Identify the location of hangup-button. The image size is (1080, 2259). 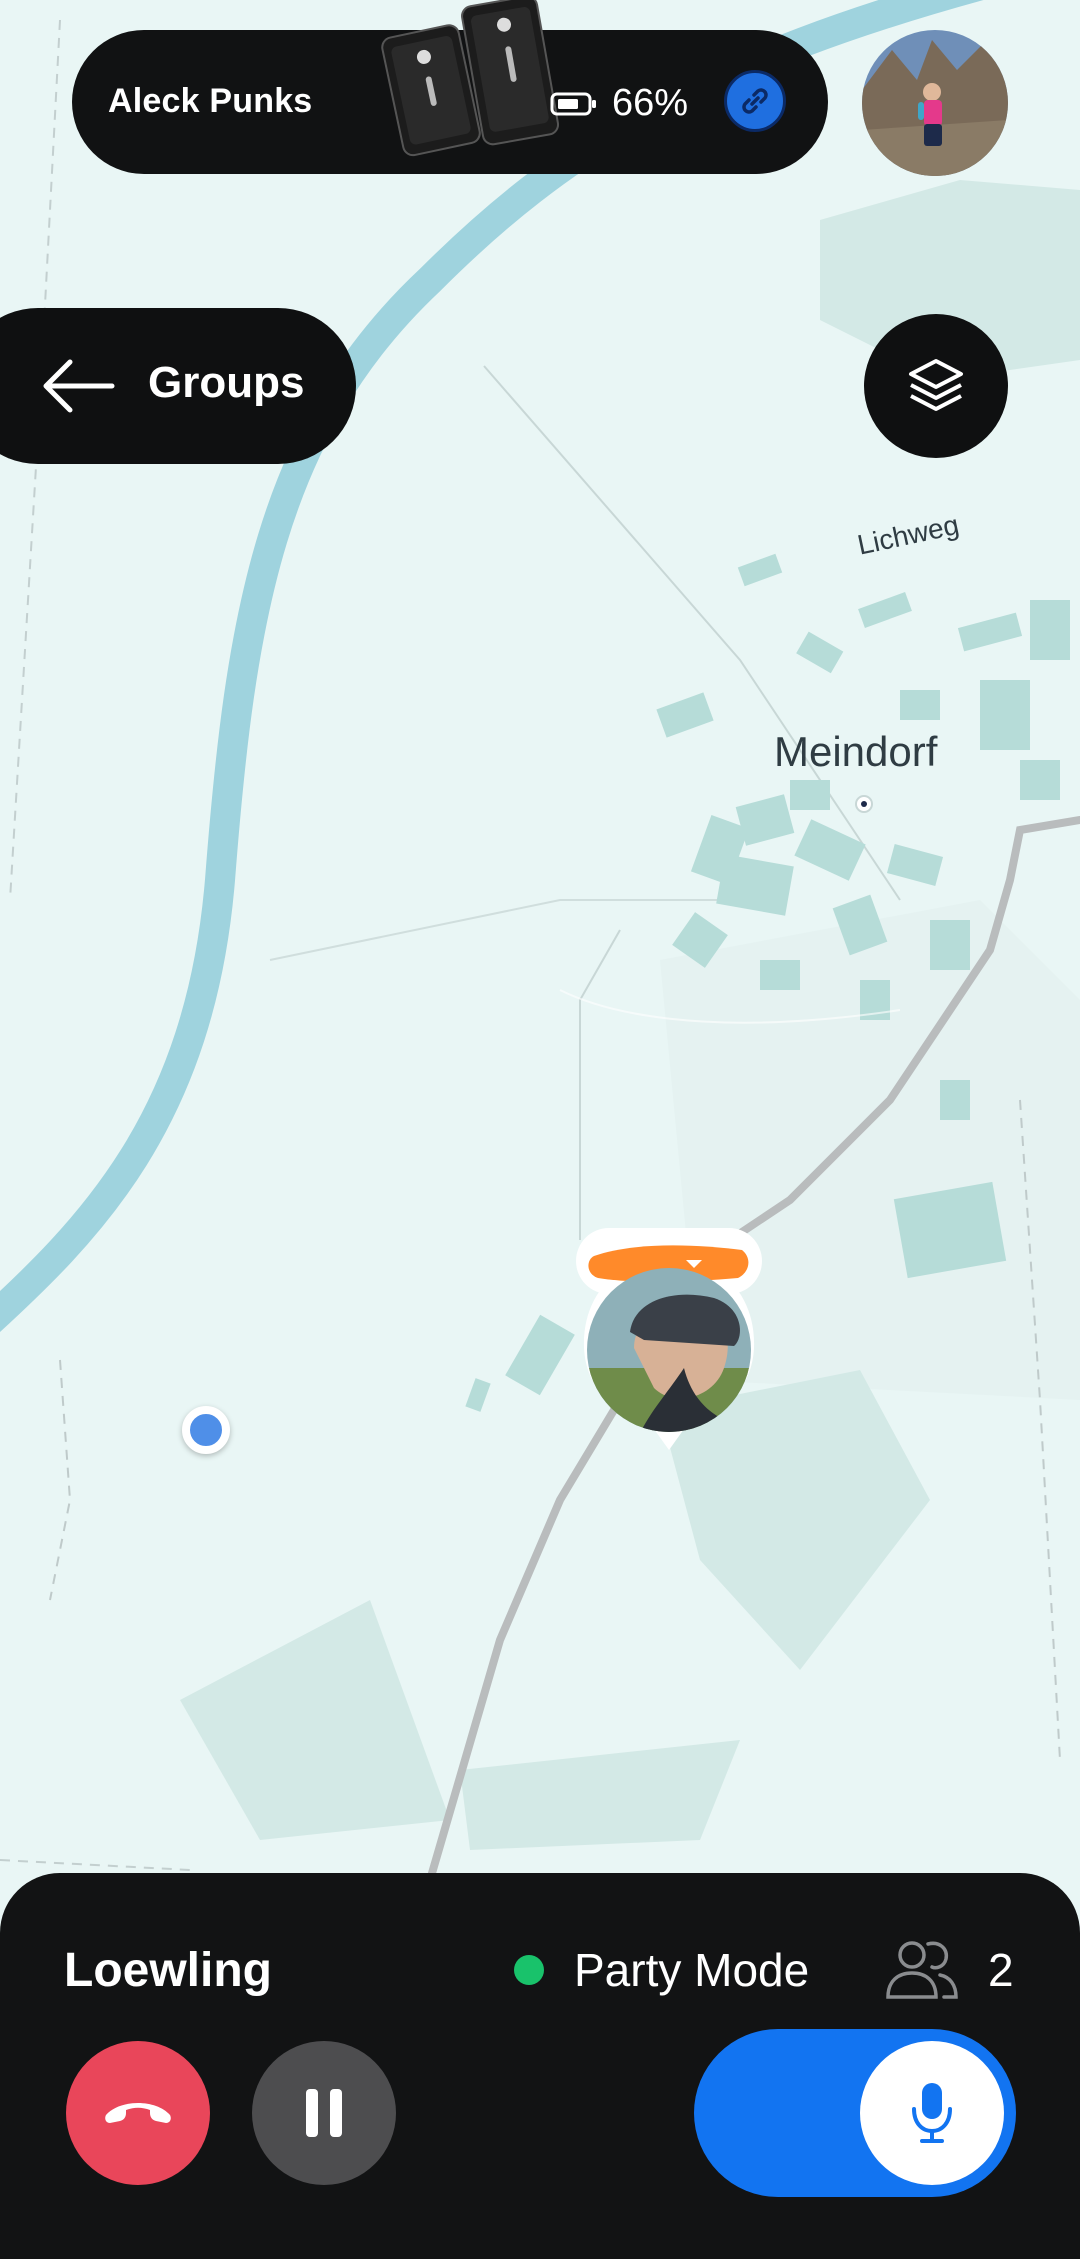
(138, 2113).